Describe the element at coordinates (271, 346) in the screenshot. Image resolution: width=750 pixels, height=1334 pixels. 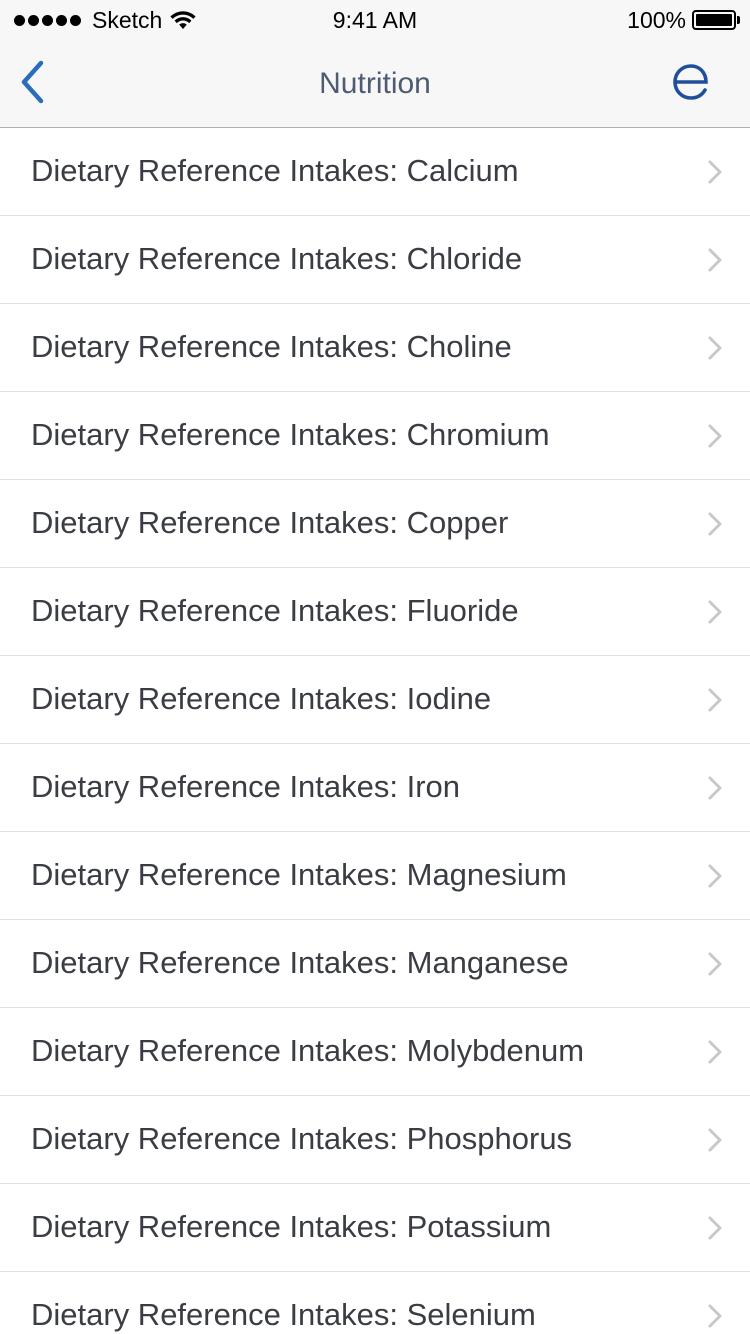
I see `list-item-label: Dietary Reference Intakes: Choline` at that location.